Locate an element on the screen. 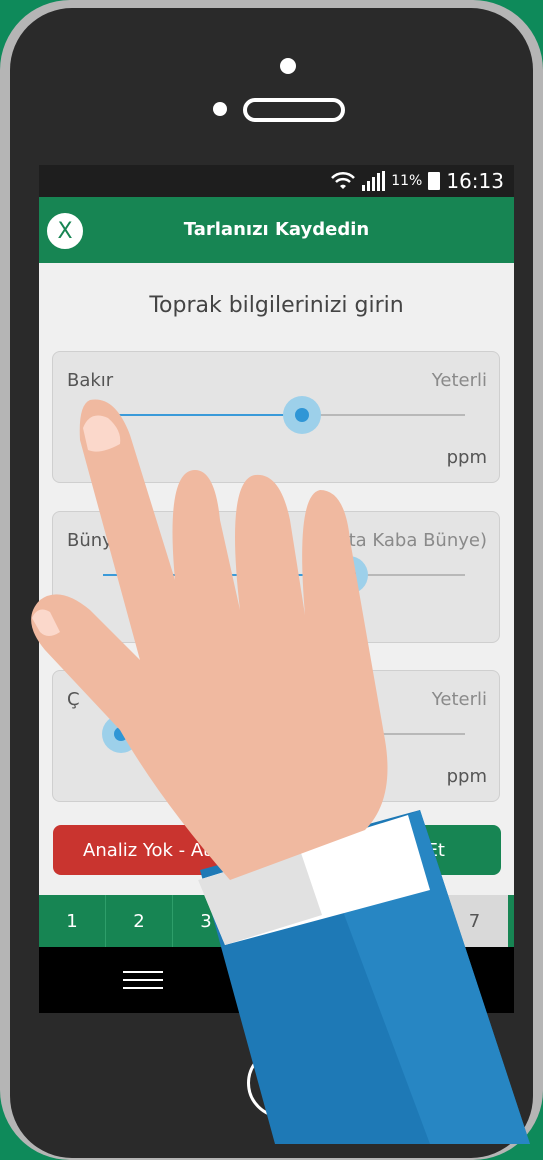  app-bar: X Tarlanızı Kaydedin is located at coordinates (276, 230).